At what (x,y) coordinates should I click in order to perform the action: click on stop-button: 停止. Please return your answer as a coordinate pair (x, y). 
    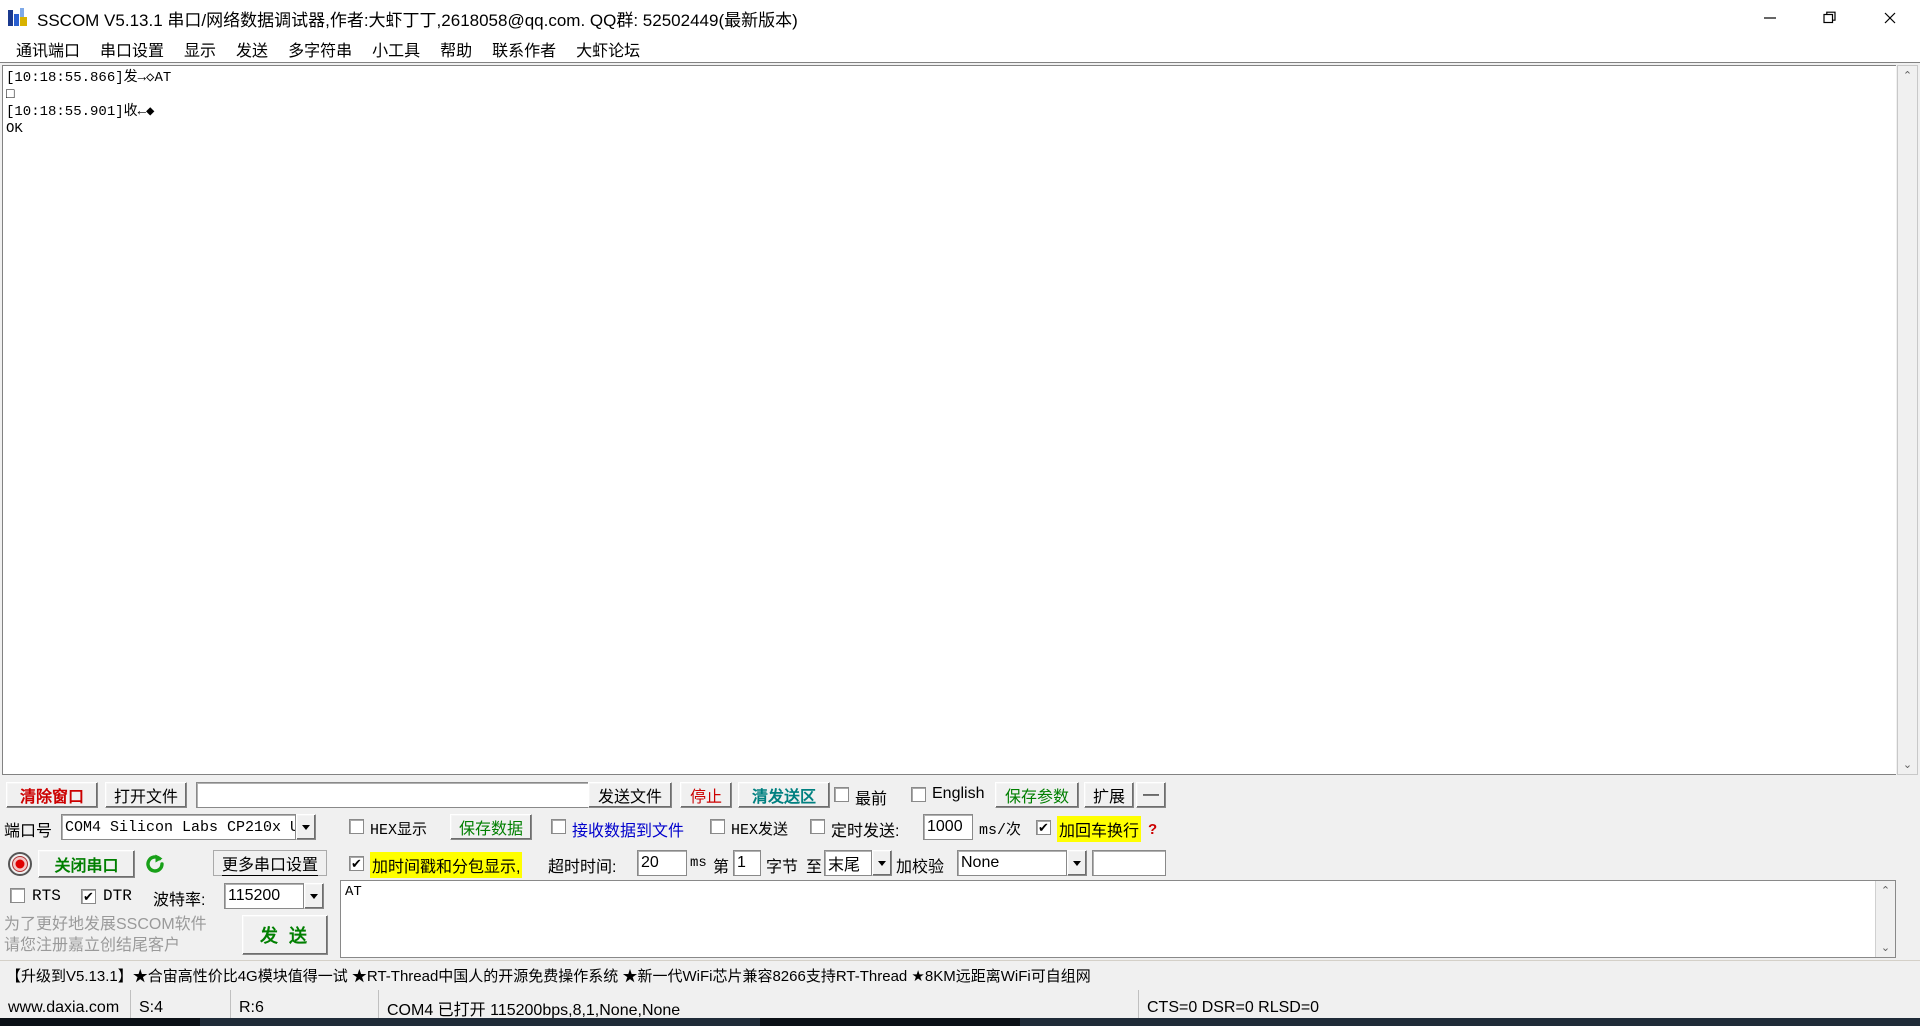
    Looking at the image, I should click on (706, 795).